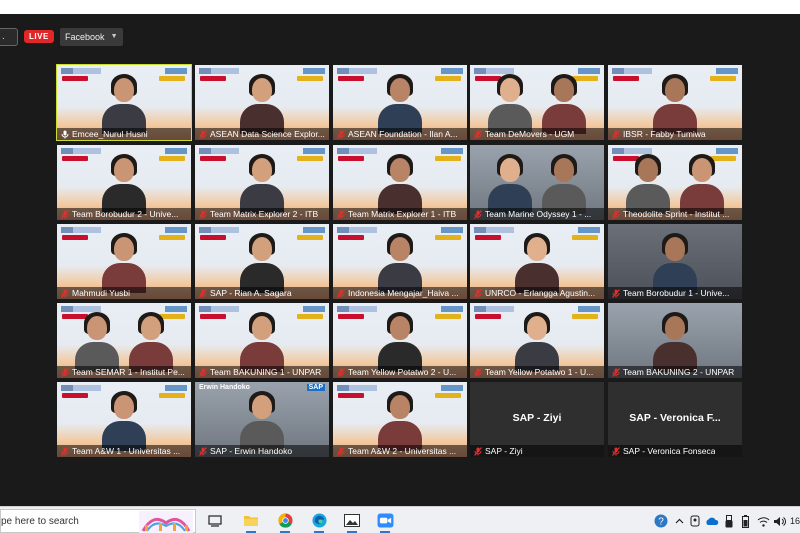 This screenshot has height=533, width=800. What do you see at coordinates (400, 214) in the screenshot?
I see `participant-name-bar: Team Matrix Explorer 1 - ITB` at bounding box center [400, 214].